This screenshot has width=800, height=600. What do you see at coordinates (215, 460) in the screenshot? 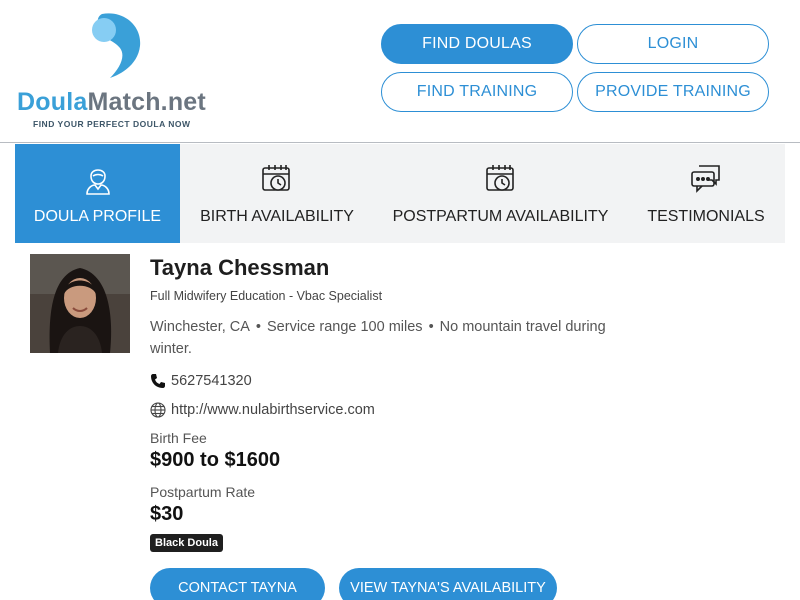
I see `birth-fee-value: $900 to $1600` at bounding box center [215, 460].